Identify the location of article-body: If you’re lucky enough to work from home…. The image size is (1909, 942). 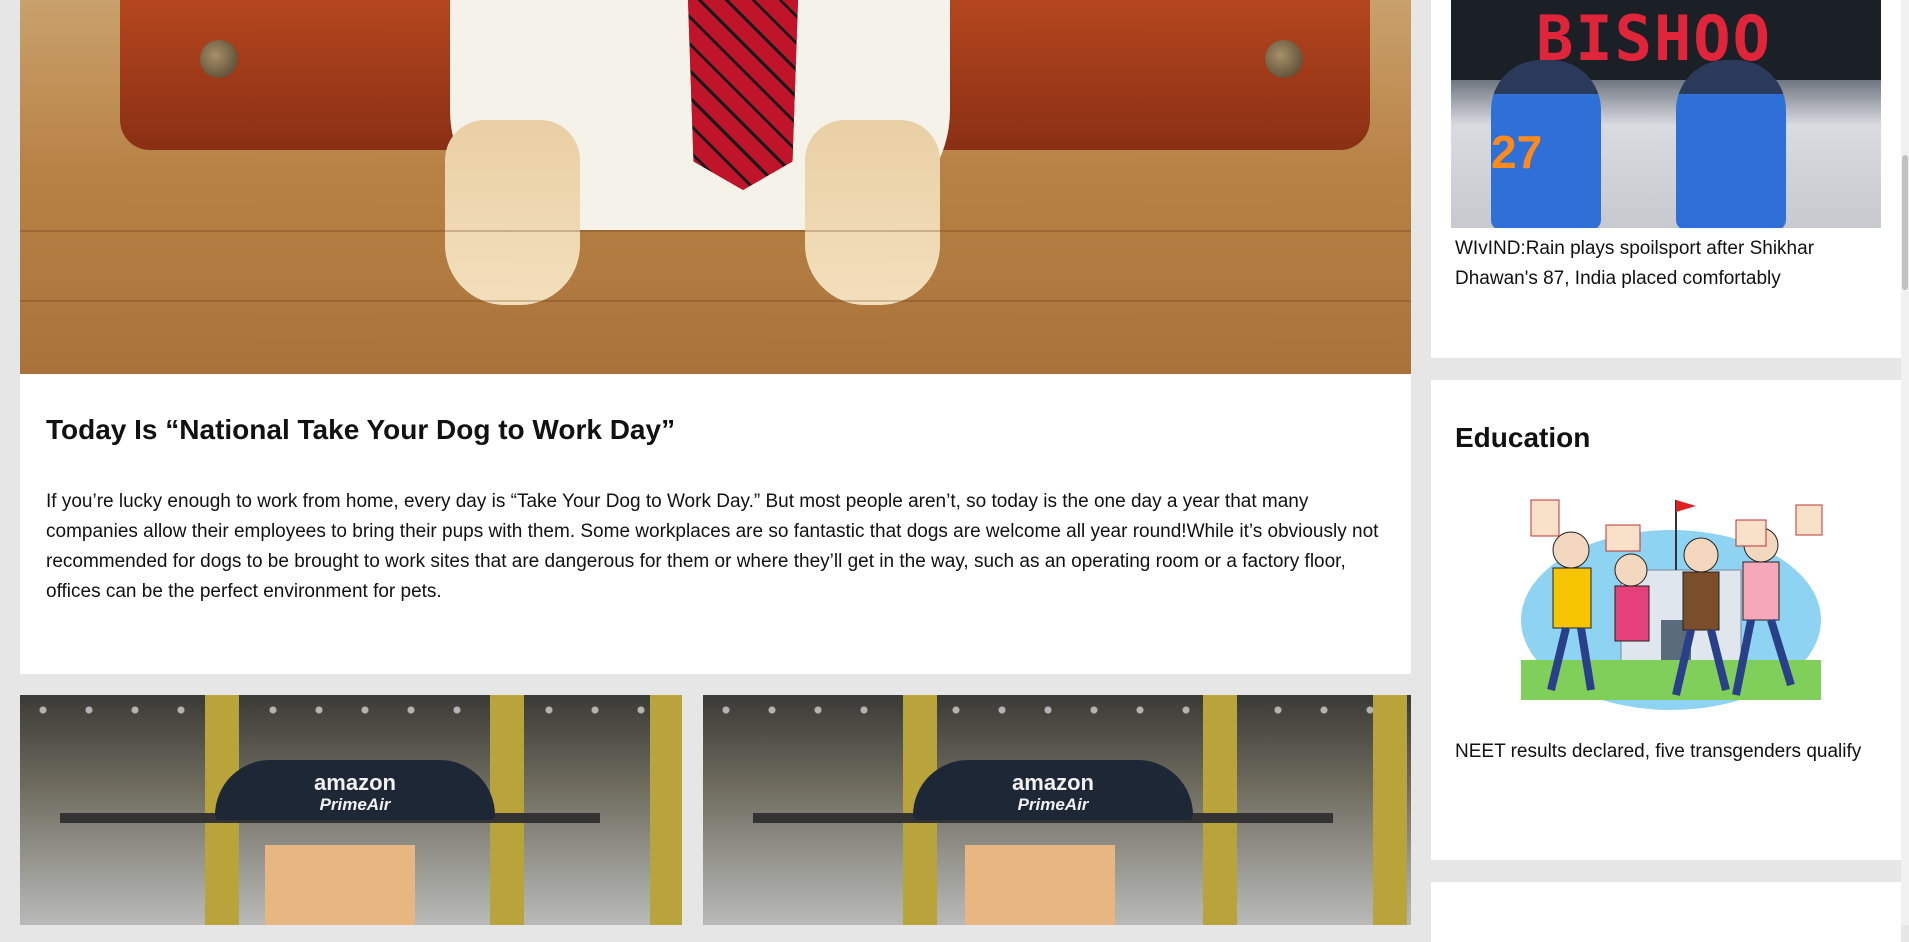
(712, 546).